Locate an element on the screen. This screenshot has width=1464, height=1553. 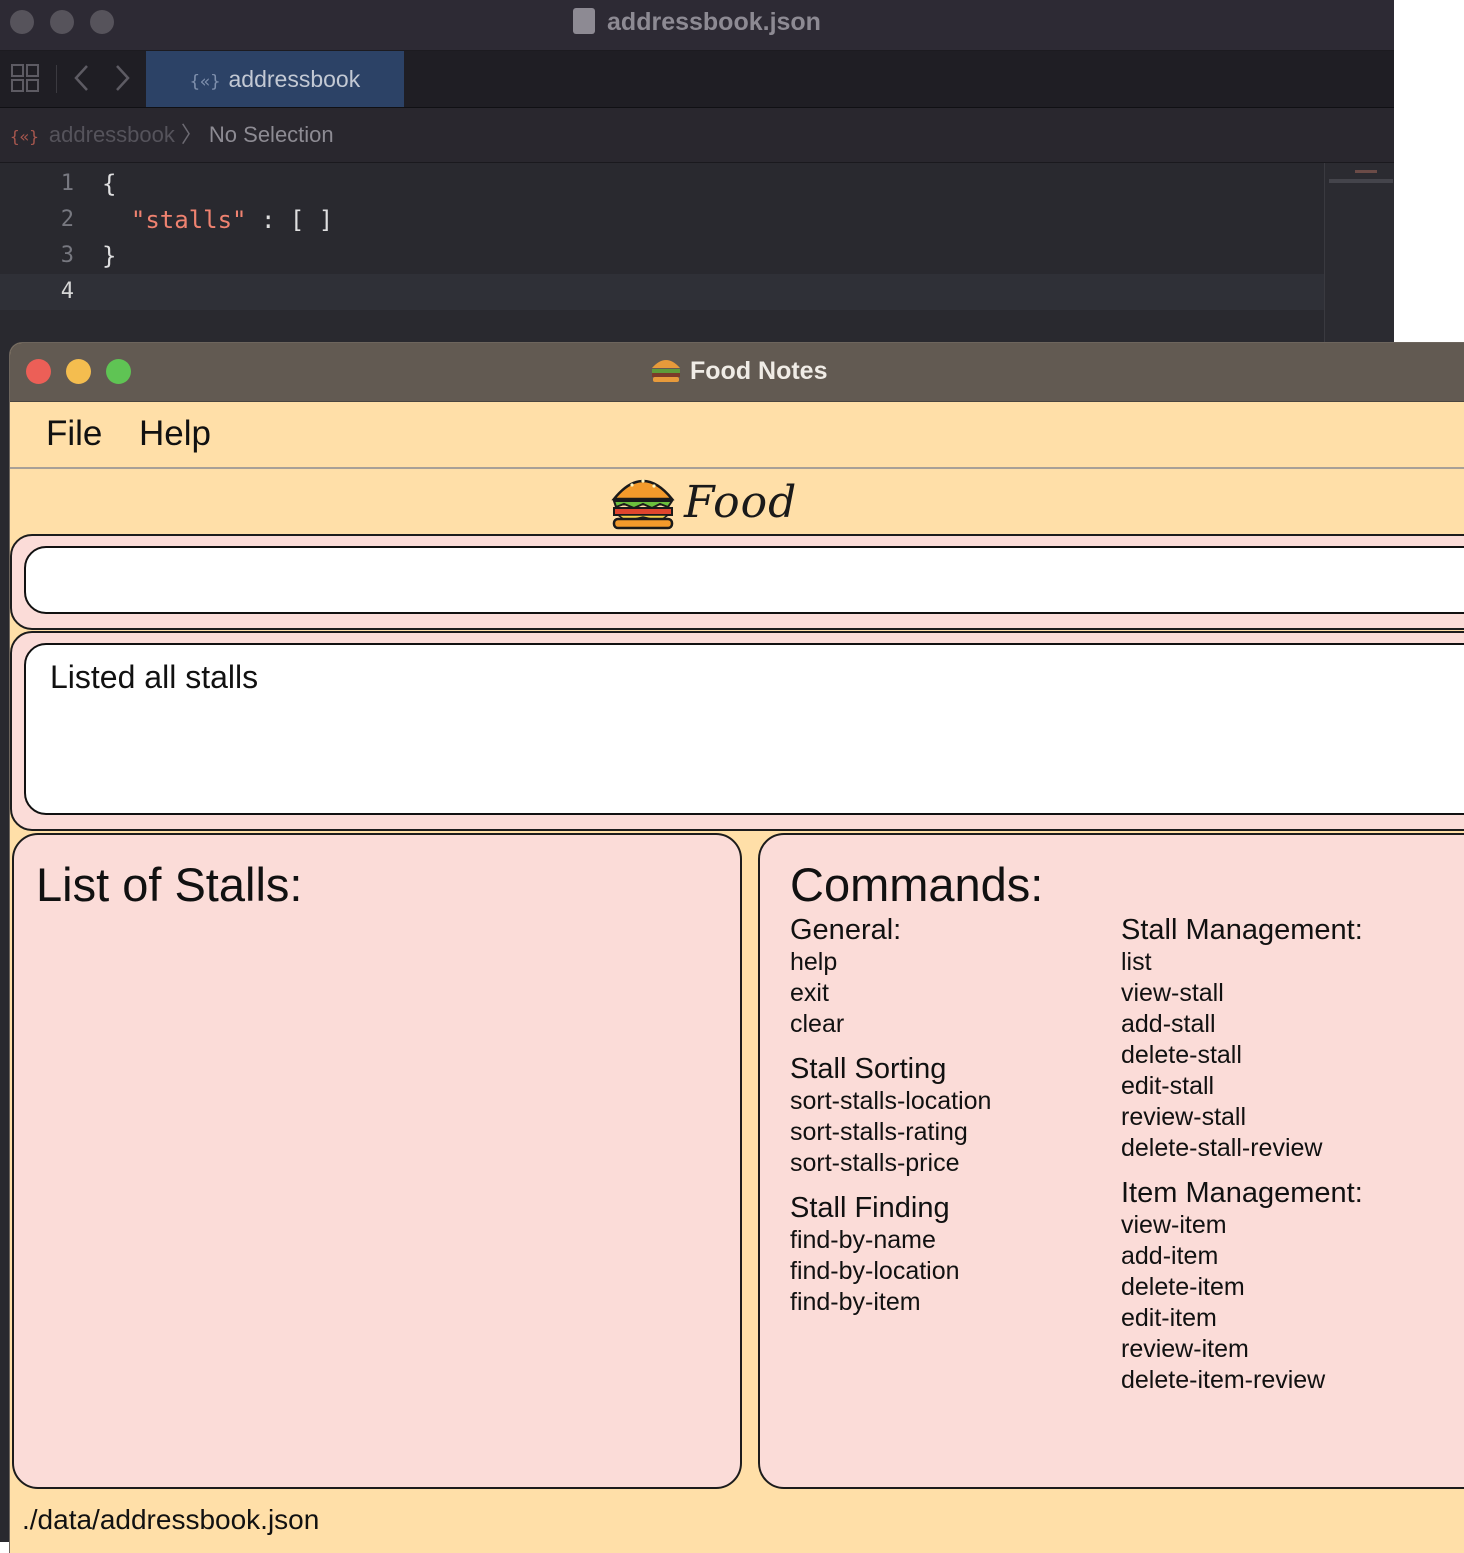
line-number: 3 is located at coordinates (67, 255).